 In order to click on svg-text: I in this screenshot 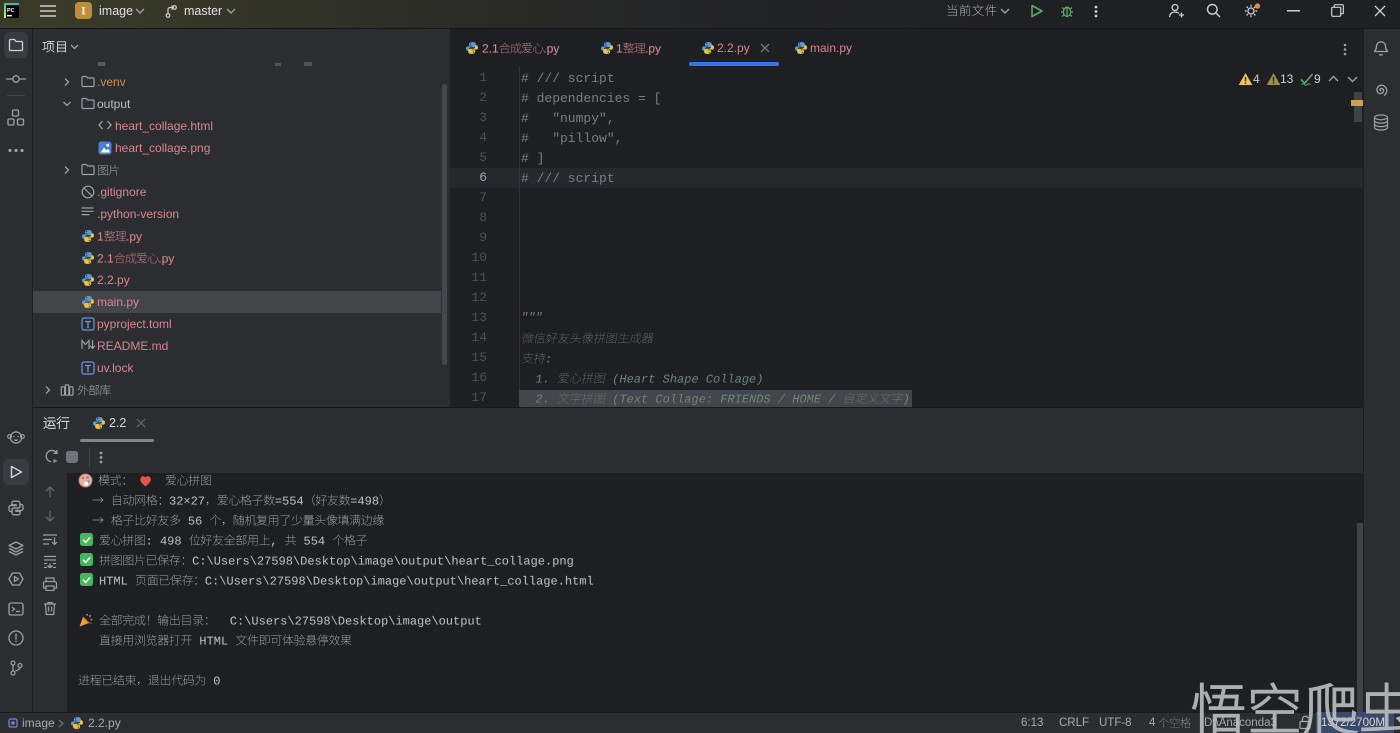, I will do `click(83, 11)`.